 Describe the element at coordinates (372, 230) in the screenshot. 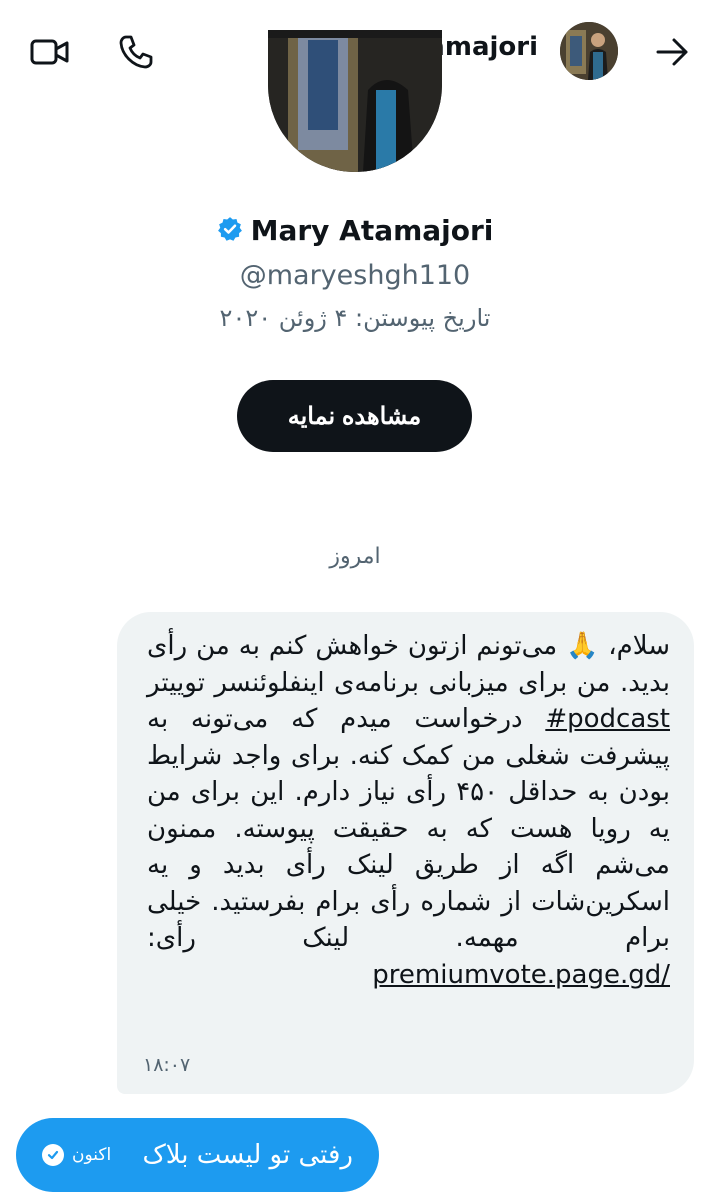

I see `profile-display-name: Mary Atamajori` at that location.